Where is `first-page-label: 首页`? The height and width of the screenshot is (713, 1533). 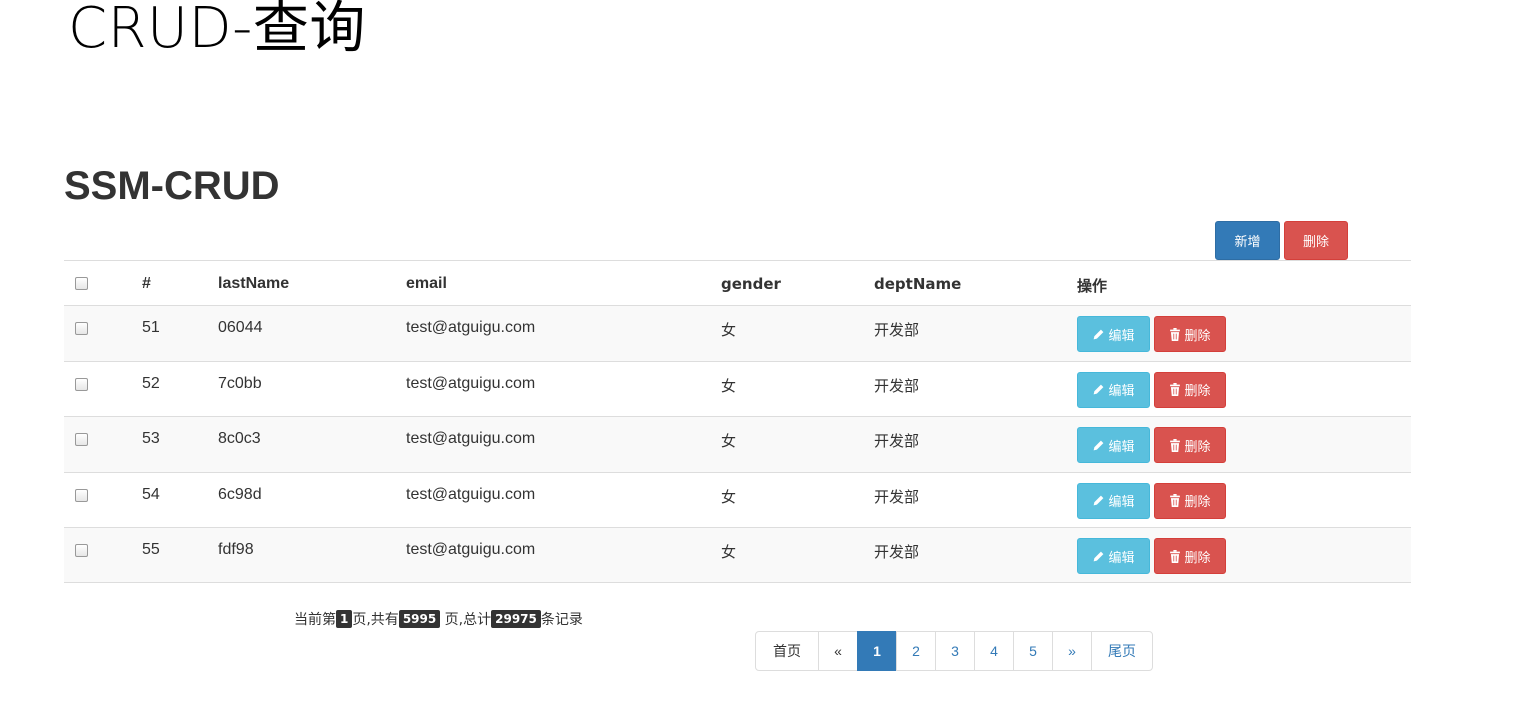 first-page-label: 首页 is located at coordinates (787, 652).